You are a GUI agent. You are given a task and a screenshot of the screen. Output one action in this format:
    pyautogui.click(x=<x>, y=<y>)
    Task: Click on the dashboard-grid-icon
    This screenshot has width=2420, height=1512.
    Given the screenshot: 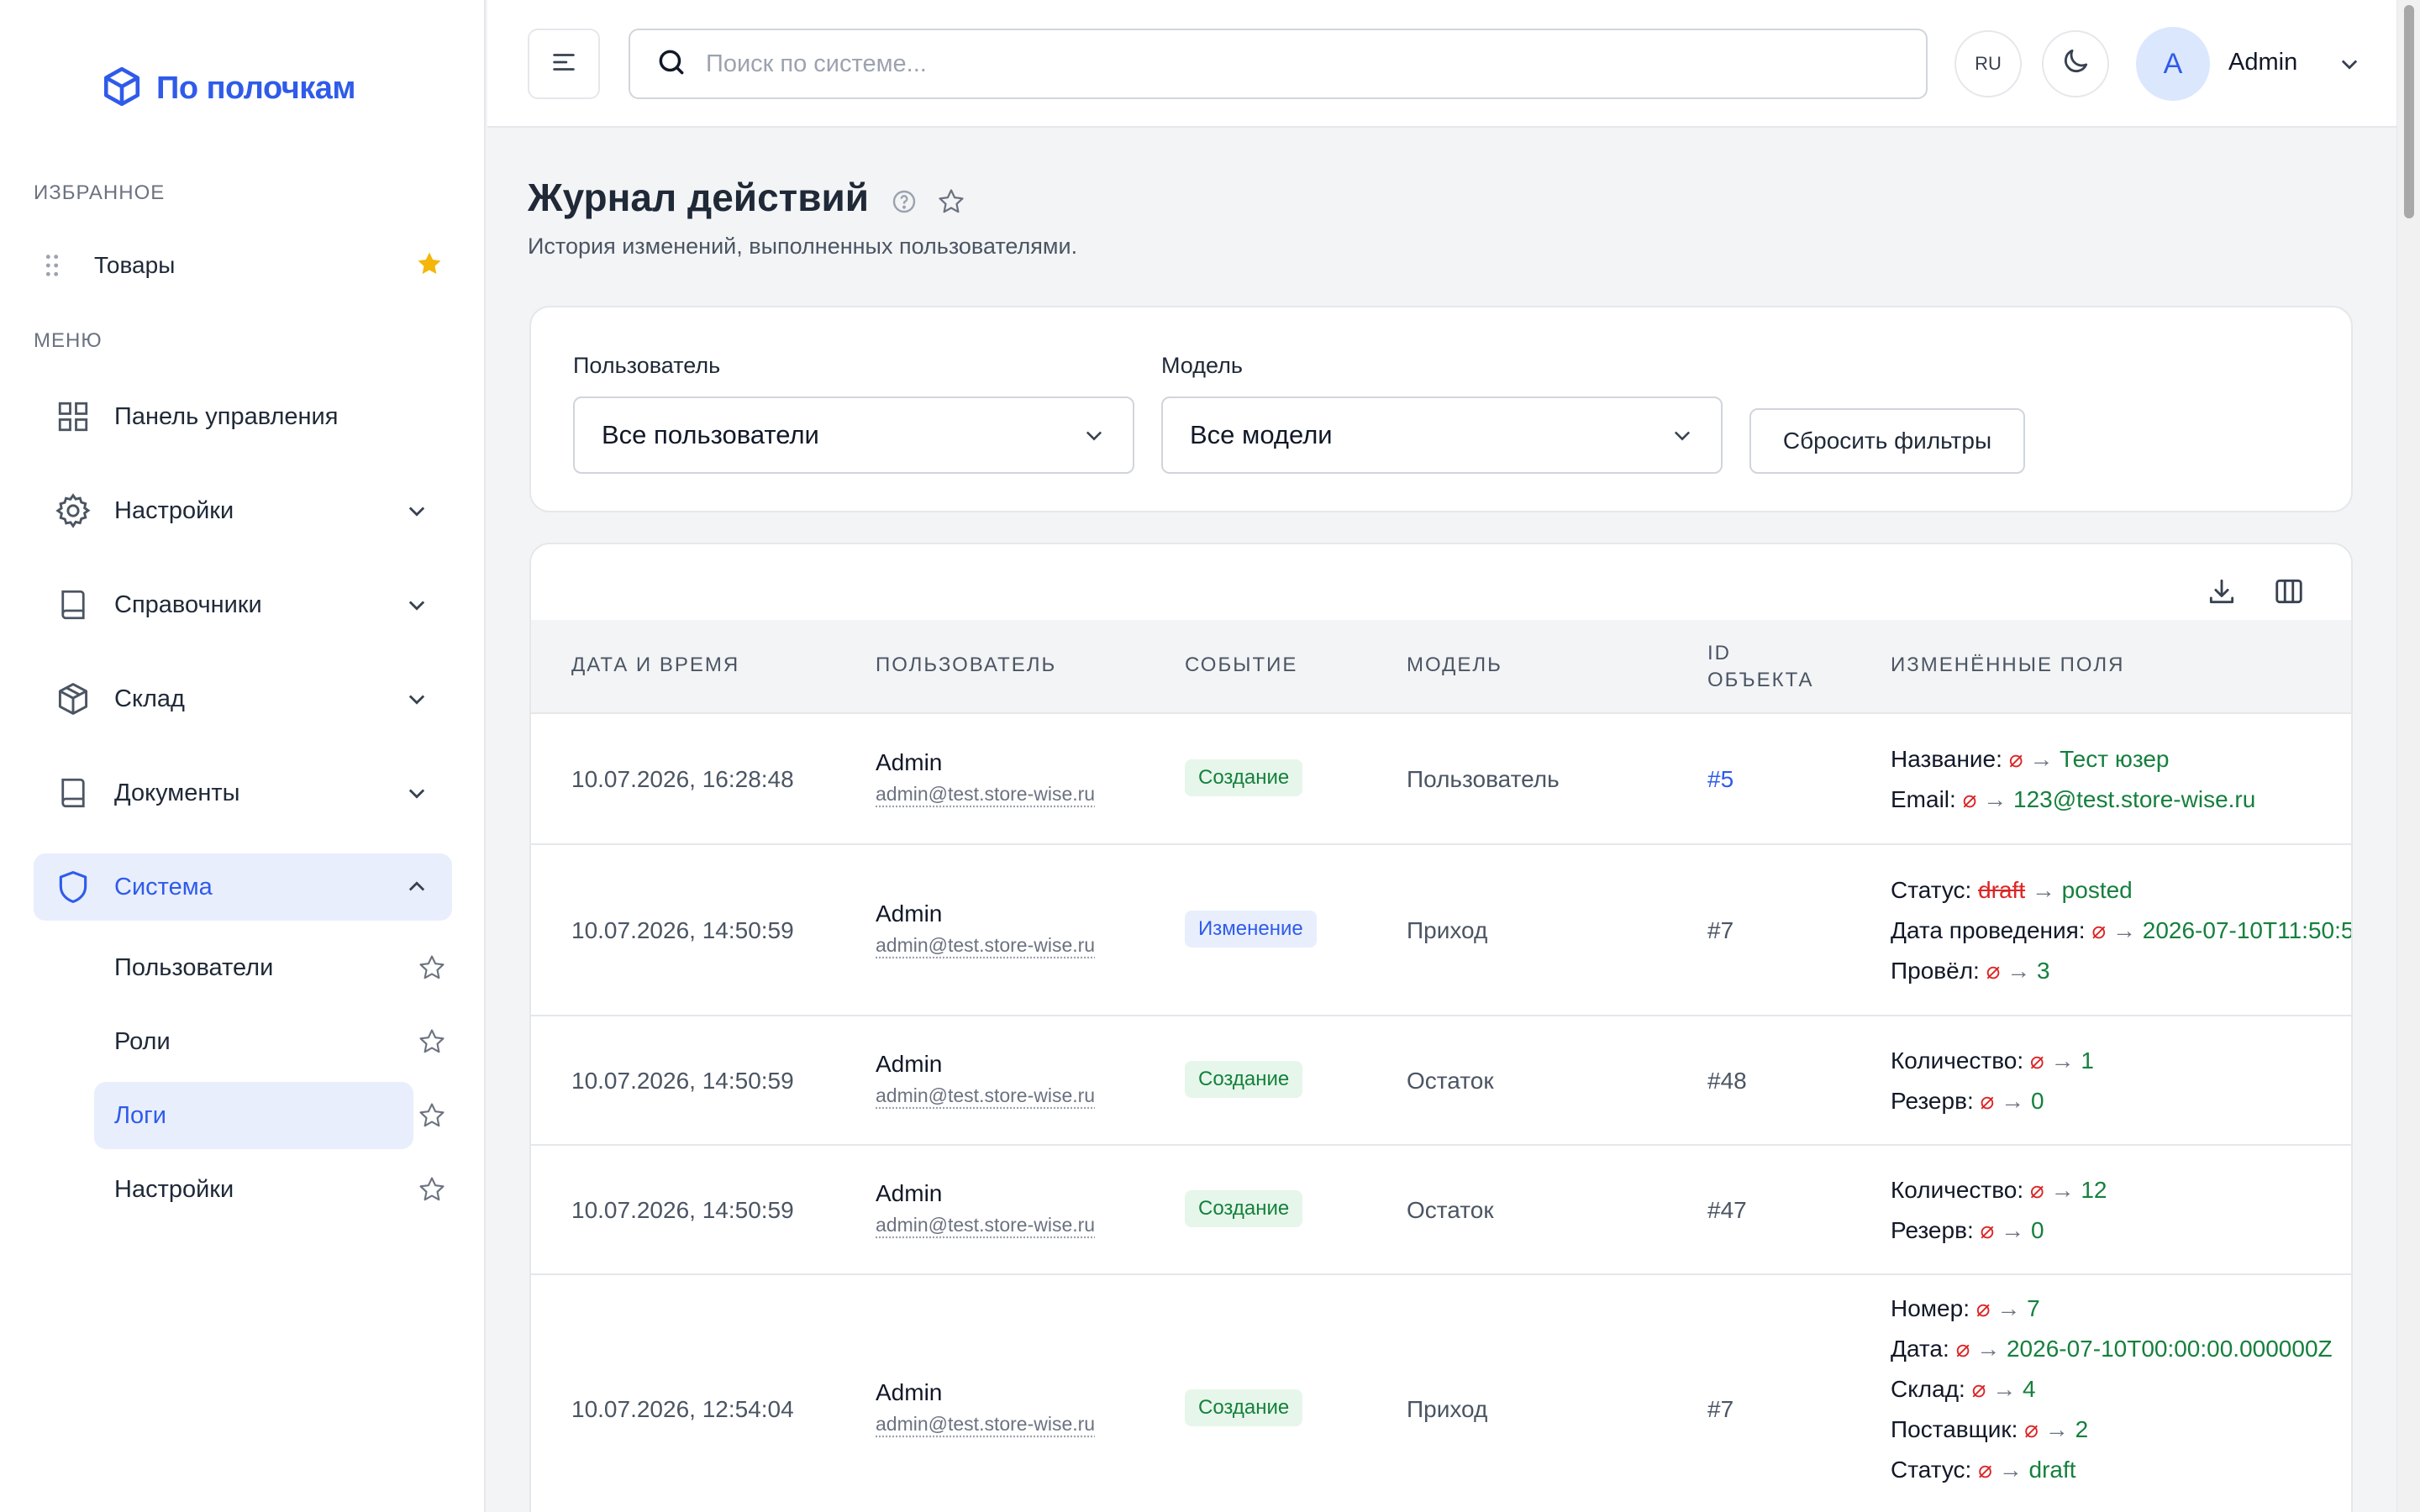 What is the action you would take?
    pyautogui.click(x=73, y=416)
    